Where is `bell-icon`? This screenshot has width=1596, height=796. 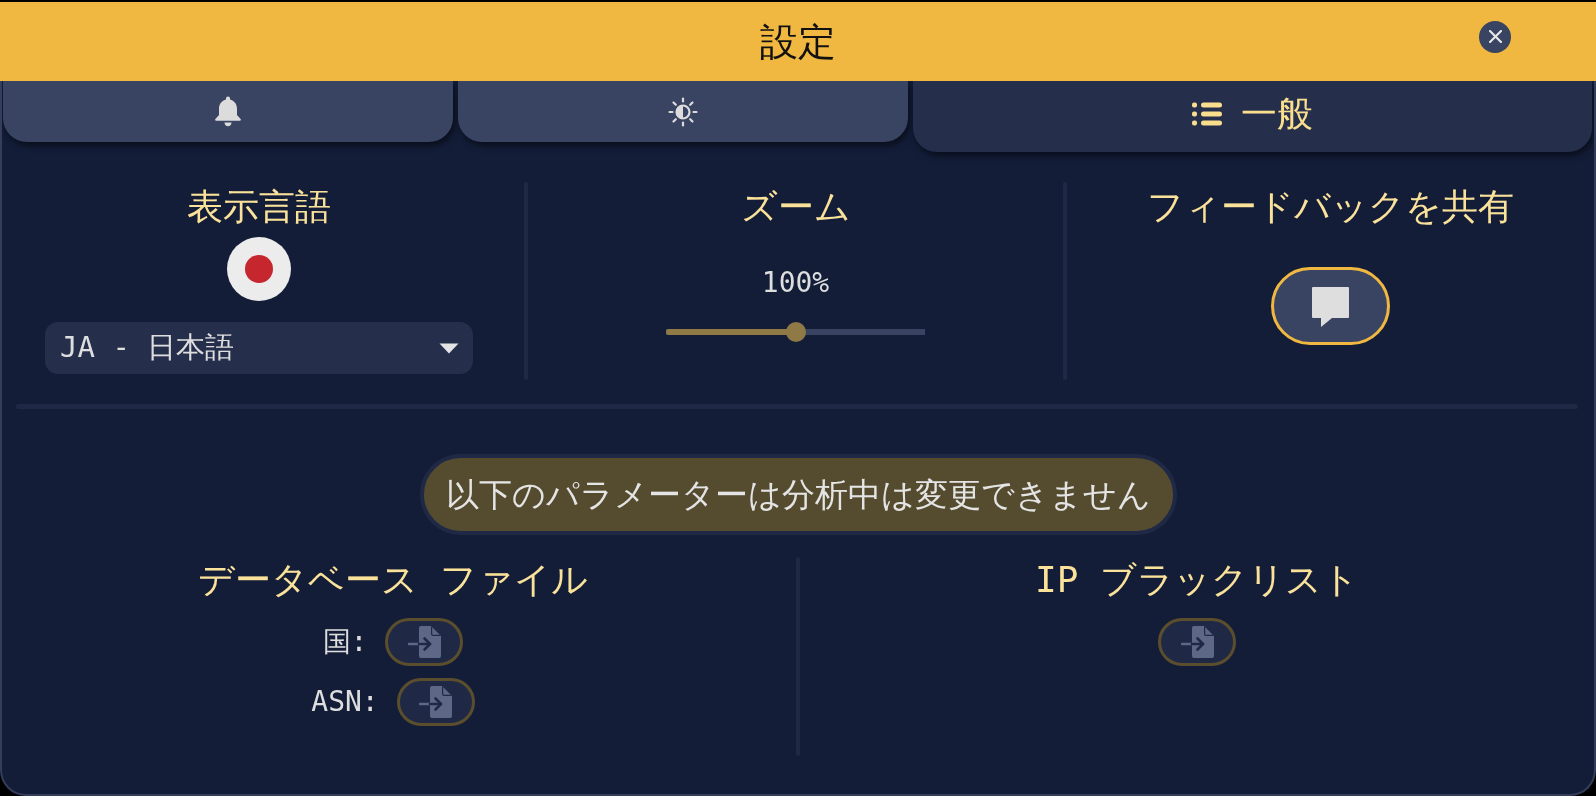 bell-icon is located at coordinates (228, 111).